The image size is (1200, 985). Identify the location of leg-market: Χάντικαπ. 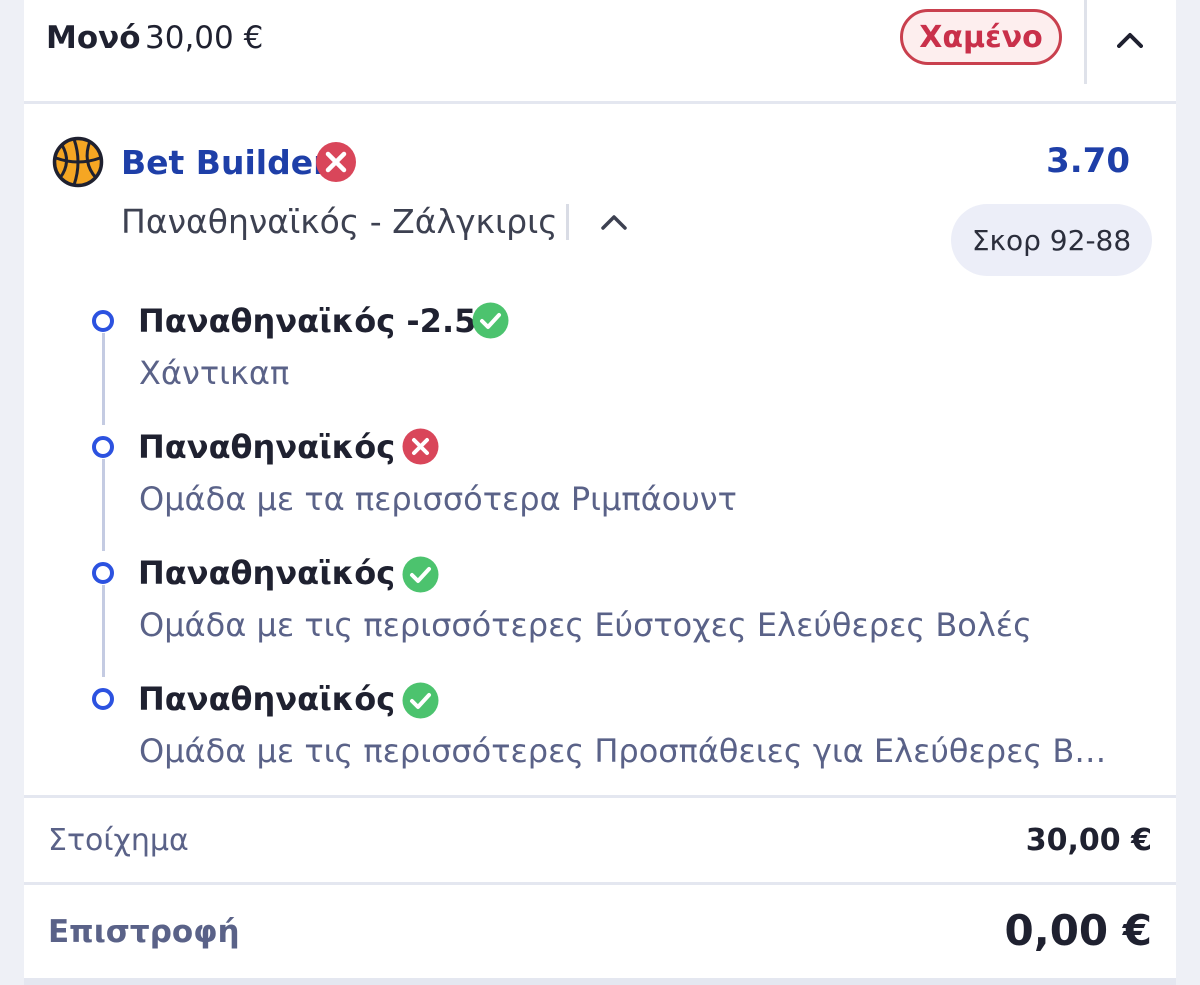
(214, 373).